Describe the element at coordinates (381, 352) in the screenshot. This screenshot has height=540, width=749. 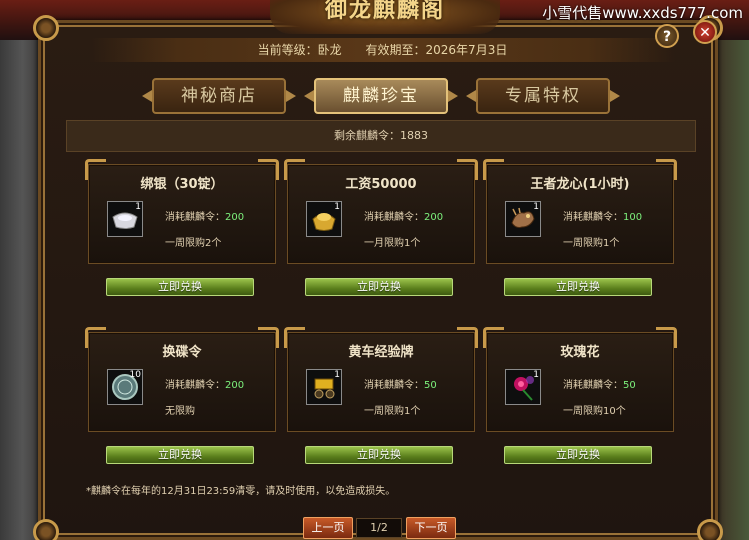
I see `item-title: 黄车经验牌` at that location.